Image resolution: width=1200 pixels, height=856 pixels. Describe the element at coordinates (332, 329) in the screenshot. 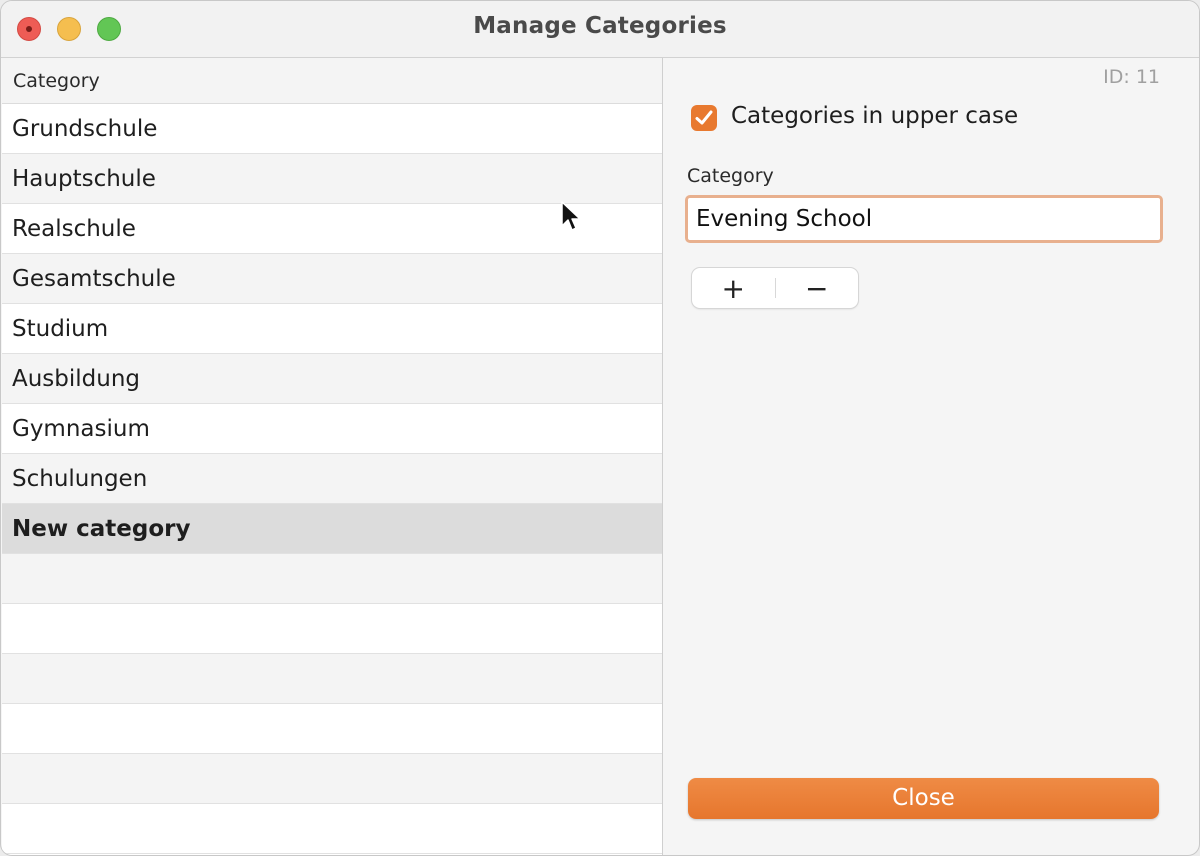

I see `list-item: Studium` at that location.